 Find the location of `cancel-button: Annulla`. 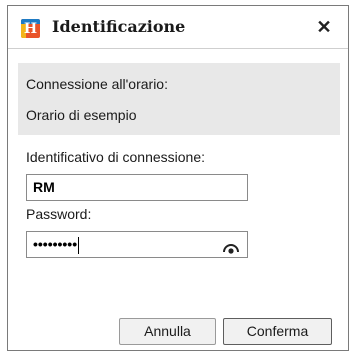

cancel-button: Annulla is located at coordinates (167, 331).